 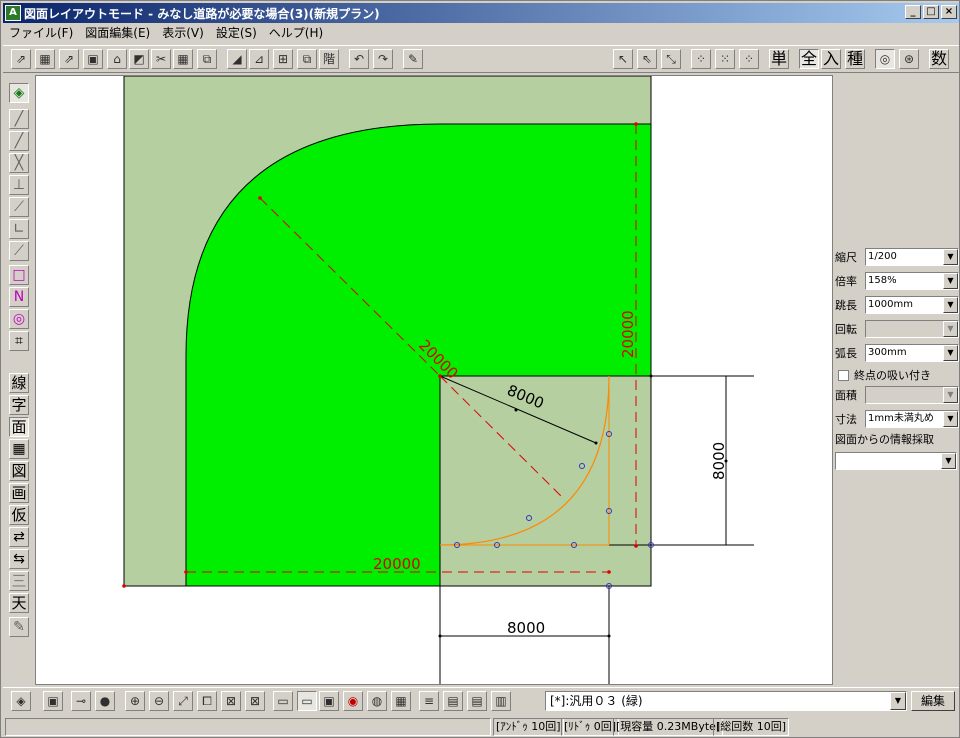 I want to click on dimension-combo: 1mm未満丸め ▼, so click(x=912, y=419).